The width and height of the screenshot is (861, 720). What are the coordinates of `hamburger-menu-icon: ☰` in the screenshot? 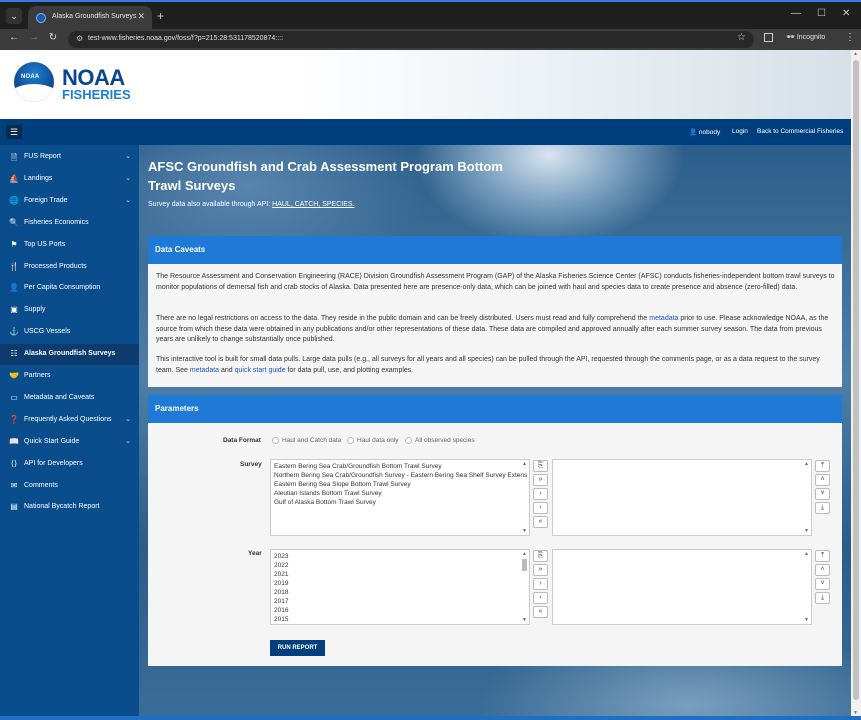 It's located at (14, 132).